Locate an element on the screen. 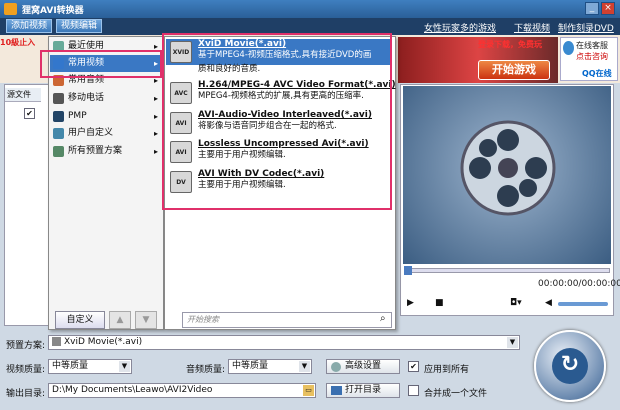 The width and height of the screenshot is (620, 410). folder-icon: ▭ is located at coordinates (308, 390).